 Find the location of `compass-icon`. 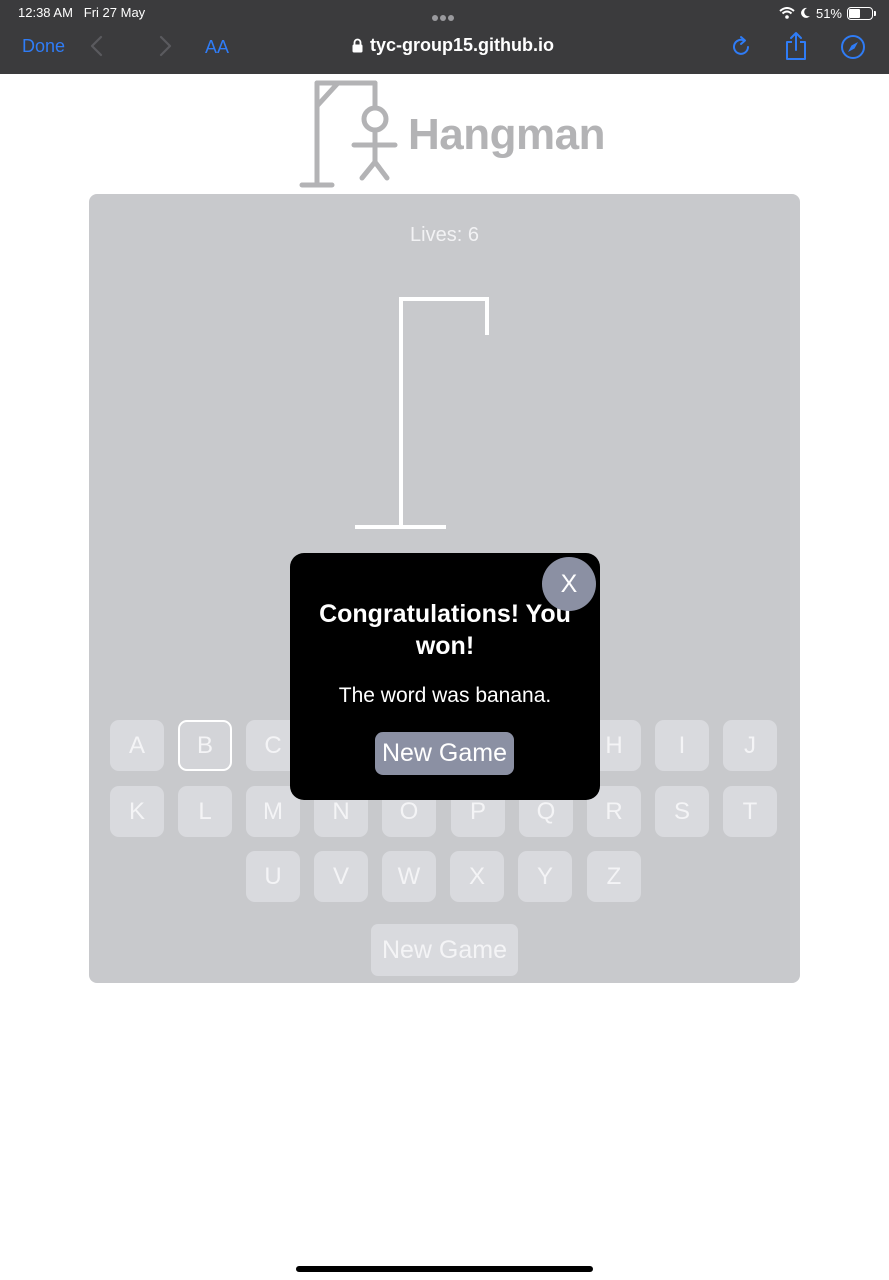

compass-icon is located at coordinates (853, 47).